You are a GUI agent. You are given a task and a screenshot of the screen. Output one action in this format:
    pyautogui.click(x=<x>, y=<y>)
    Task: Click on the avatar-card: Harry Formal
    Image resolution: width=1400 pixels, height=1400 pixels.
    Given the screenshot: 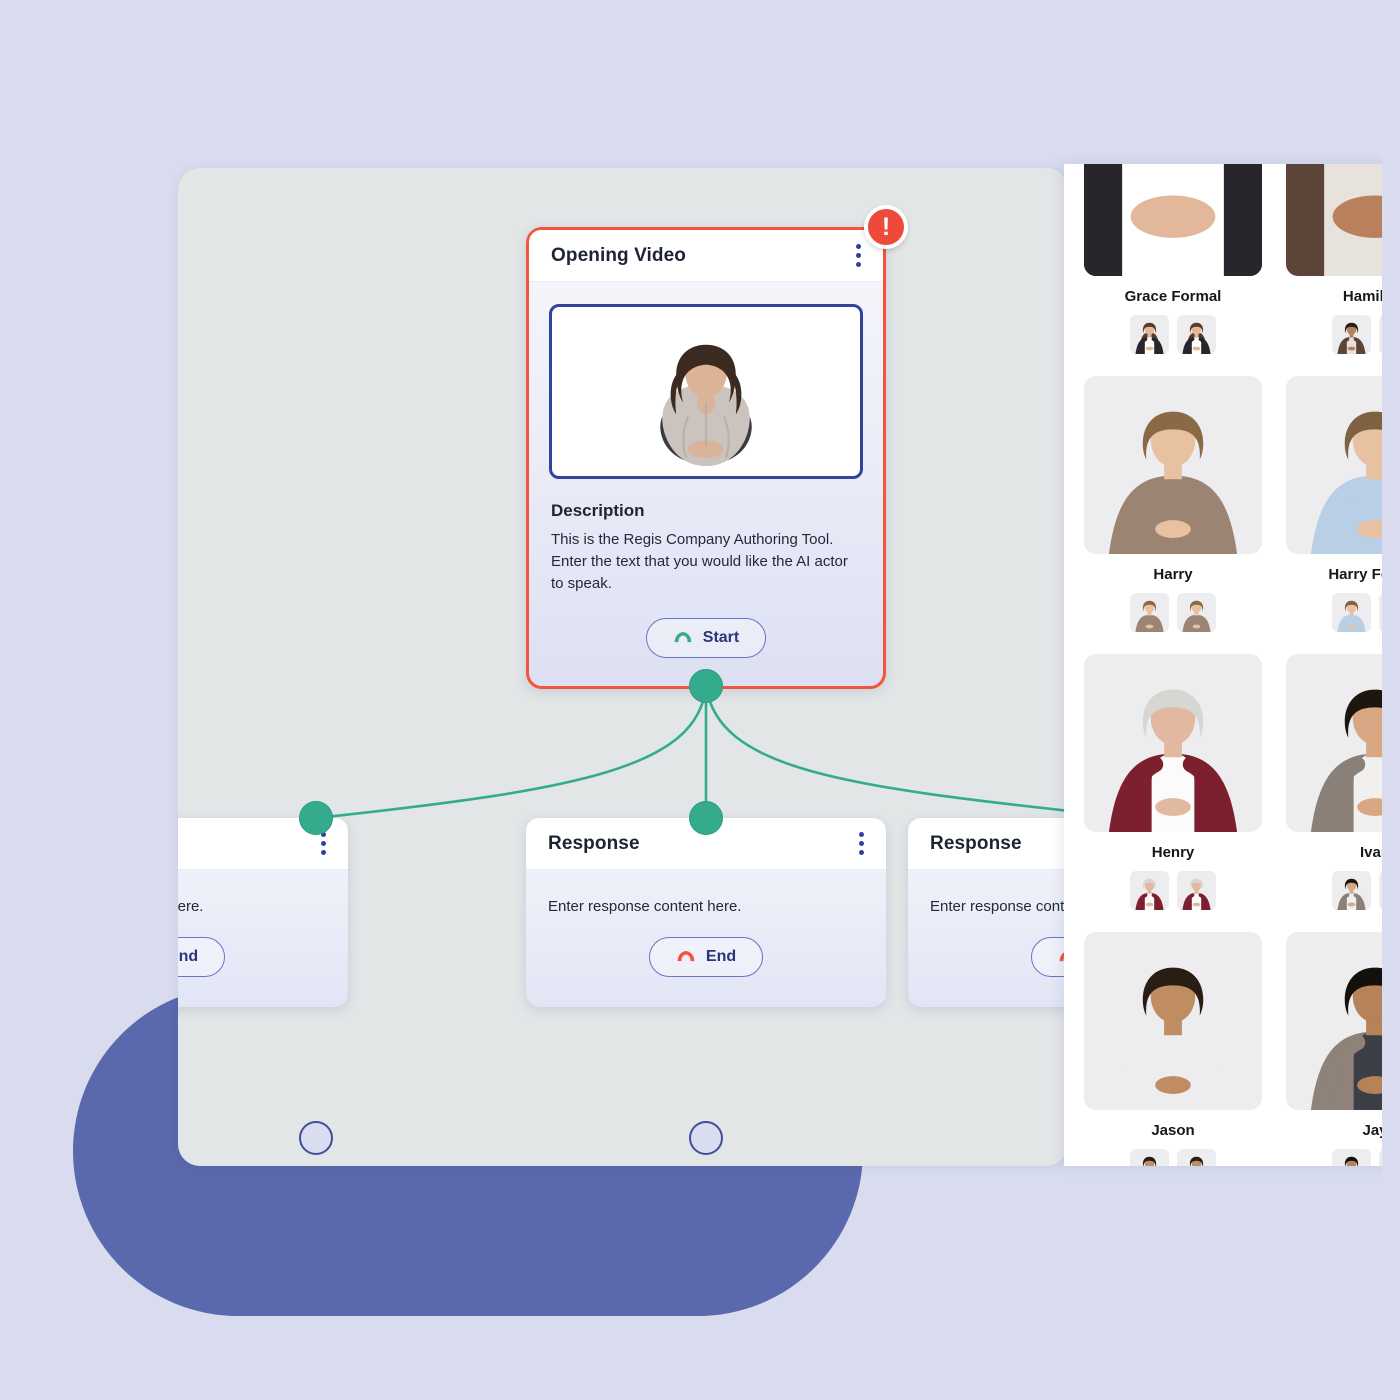 What is the action you would take?
    pyautogui.click(x=1334, y=511)
    